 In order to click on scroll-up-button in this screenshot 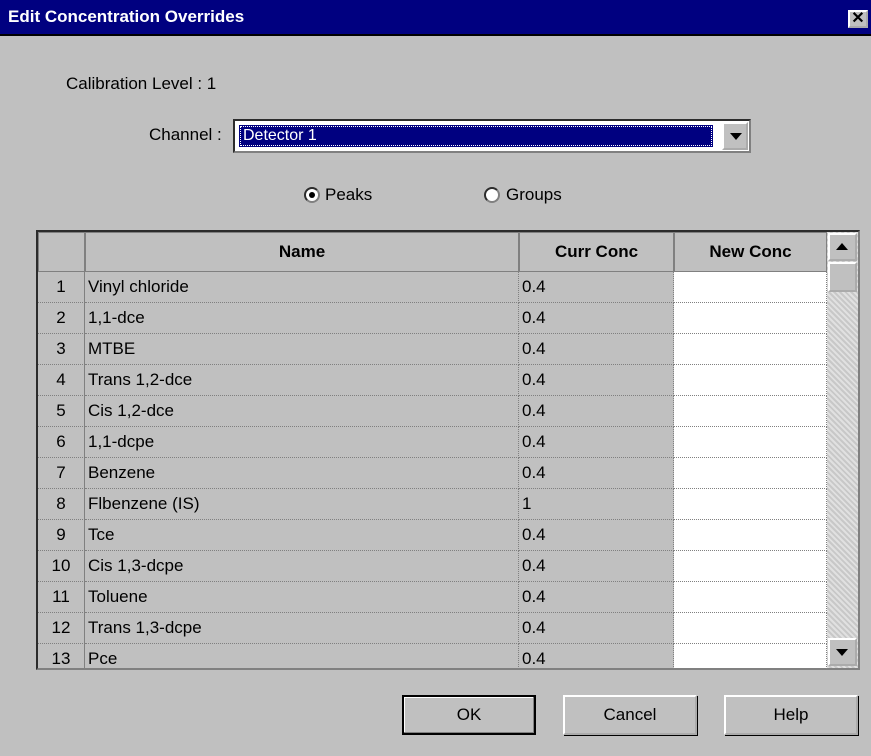, I will do `click(842, 247)`.